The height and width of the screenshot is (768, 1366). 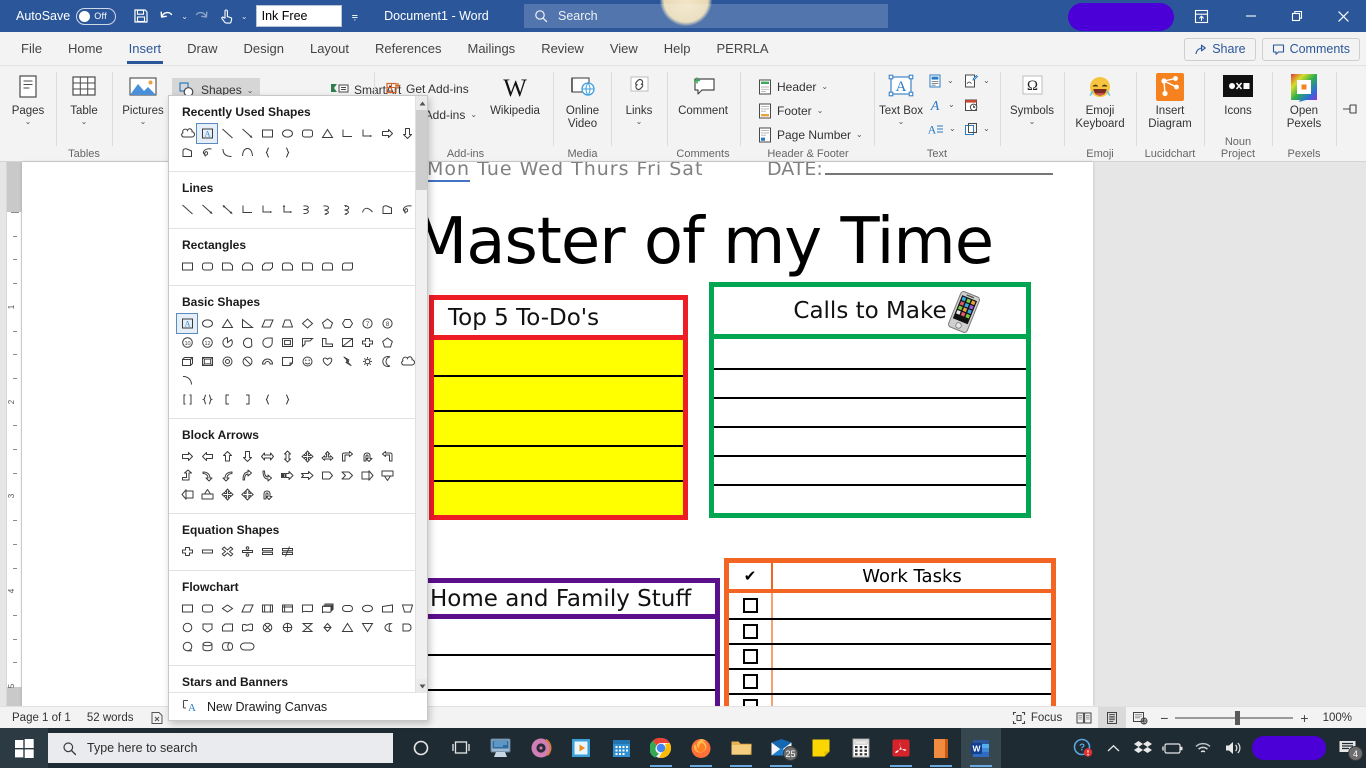 I want to click on flowchart-preparation, so click(x=367, y=608).